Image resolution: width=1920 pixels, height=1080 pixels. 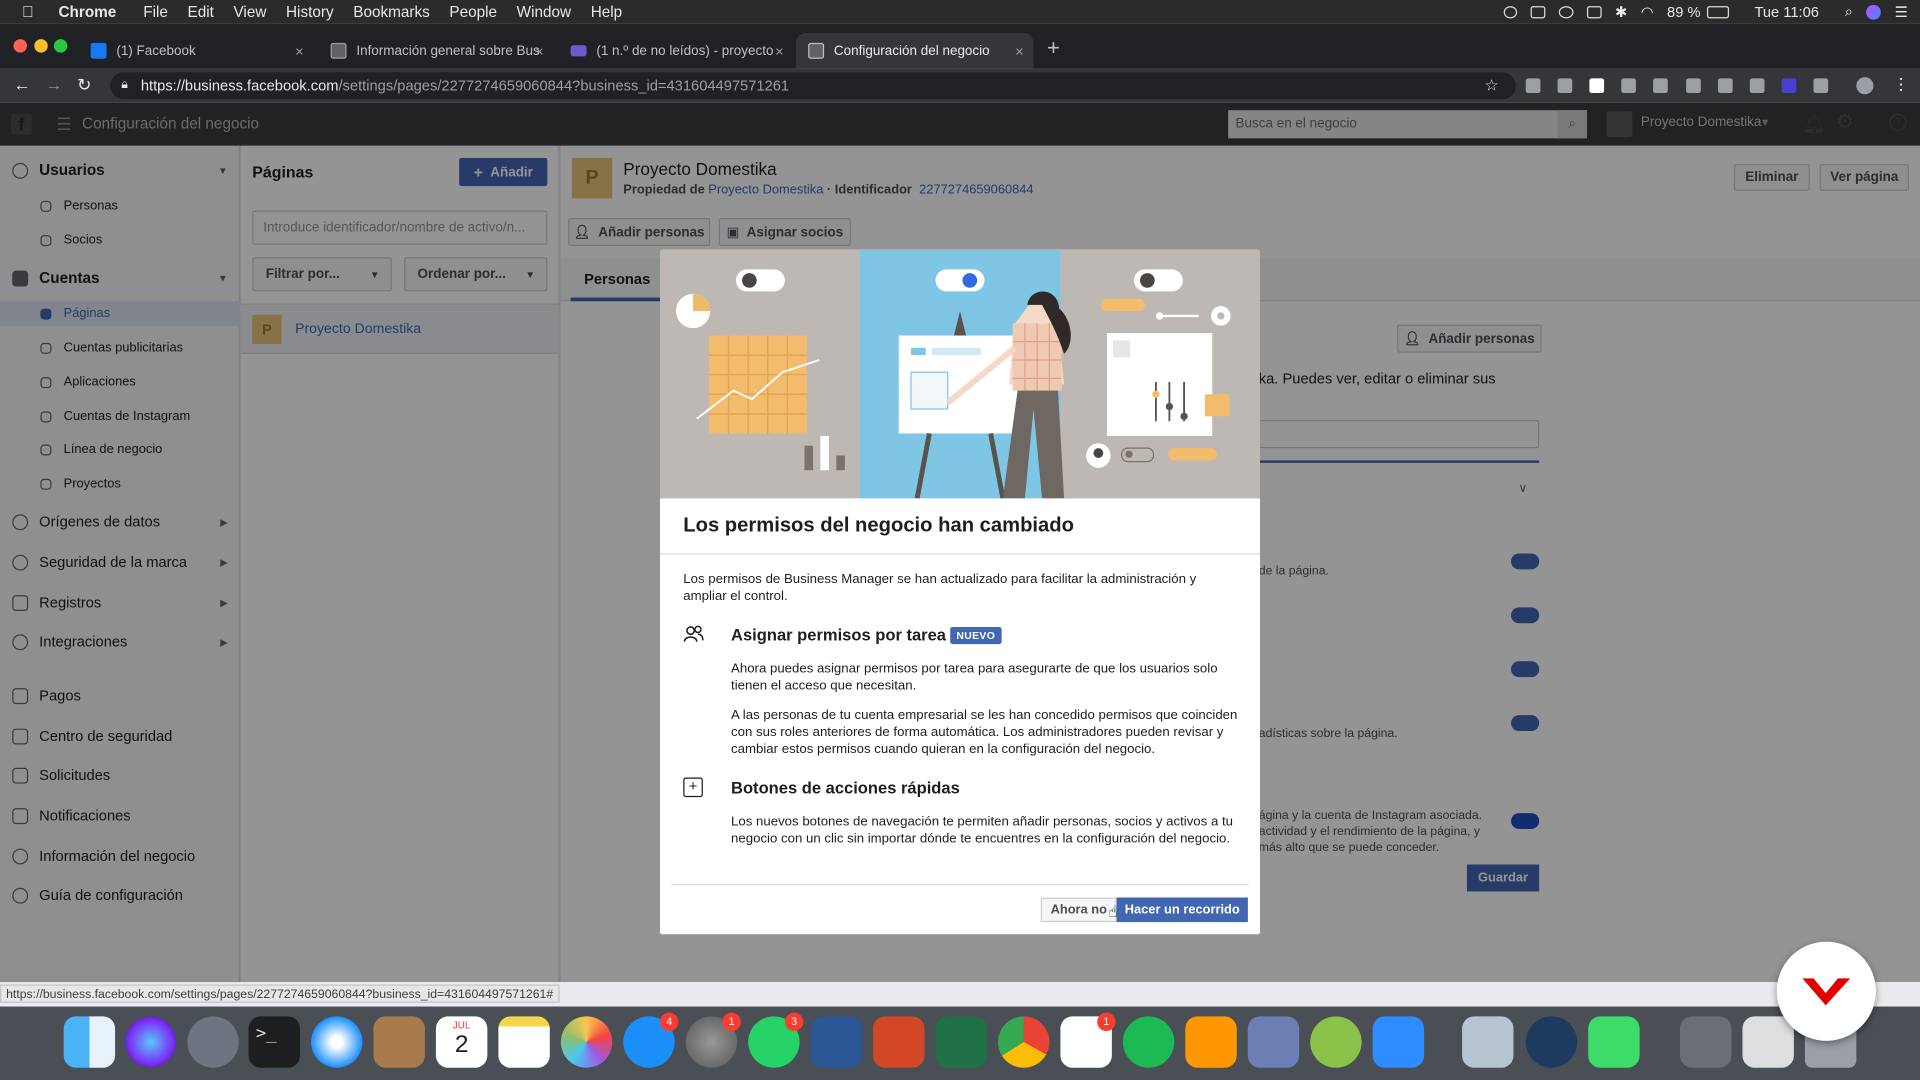 What do you see at coordinates (1706, 1042) in the screenshot?
I see `downloads-stack-icon` at bounding box center [1706, 1042].